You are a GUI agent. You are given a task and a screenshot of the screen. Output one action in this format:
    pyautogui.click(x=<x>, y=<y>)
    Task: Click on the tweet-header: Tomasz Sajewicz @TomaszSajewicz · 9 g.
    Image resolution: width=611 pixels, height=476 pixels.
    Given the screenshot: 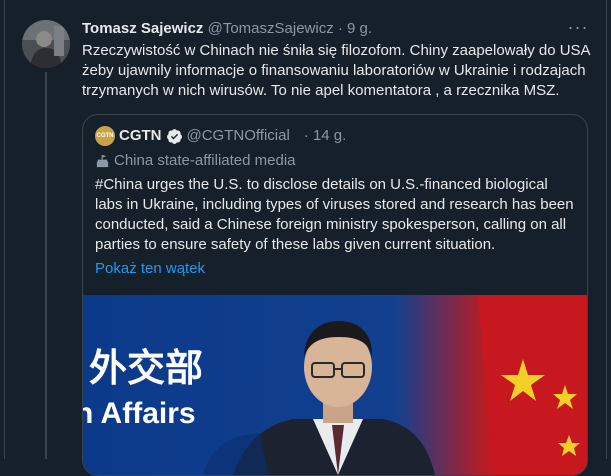 What is the action you would take?
    pyautogui.click(x=227, y=29)
    